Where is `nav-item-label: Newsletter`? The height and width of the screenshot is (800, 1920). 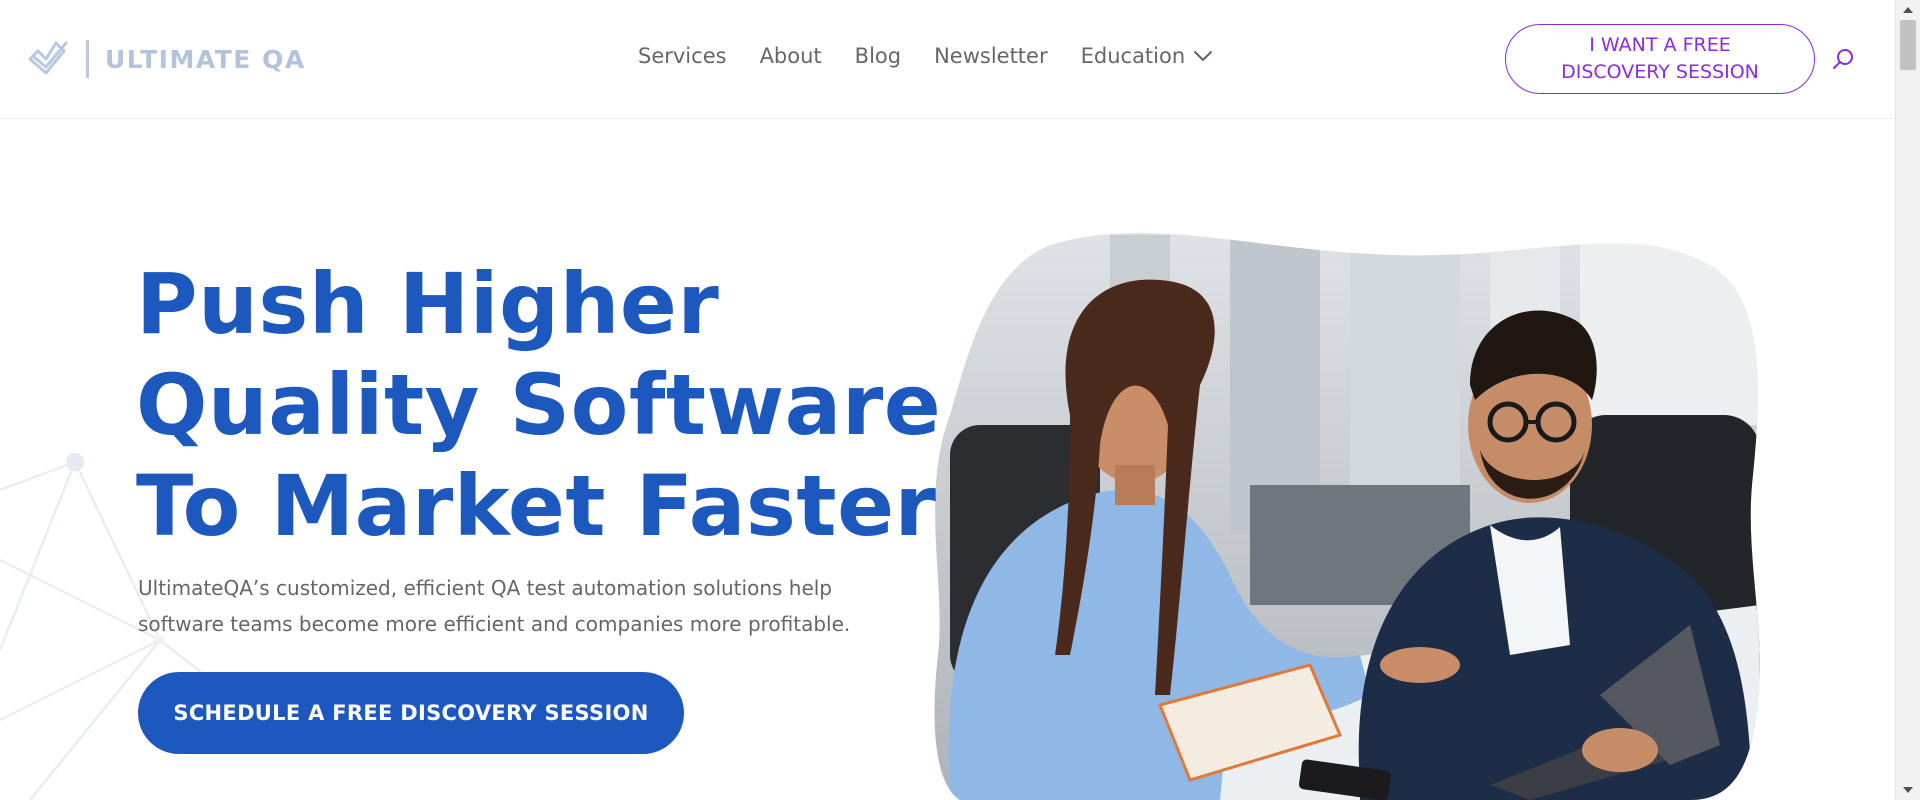
nav-item-label: Newsletter is located at coordinates (991, 56).